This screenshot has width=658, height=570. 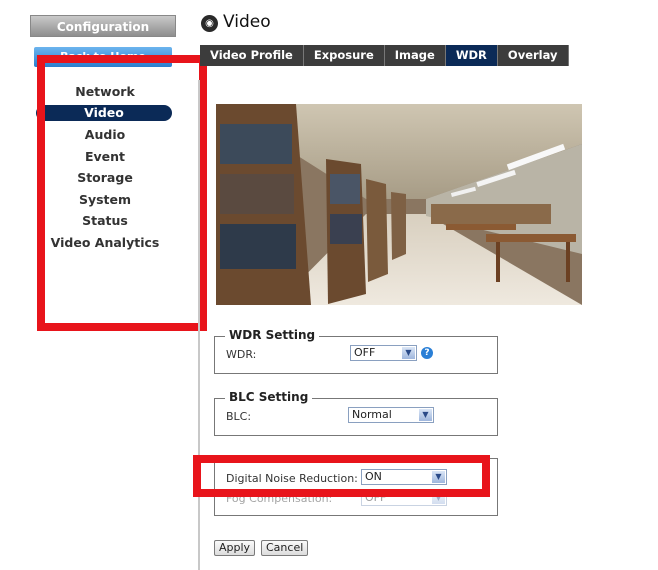 I want to click on sidebar-item-video: Video, so click(x=104, y=113).